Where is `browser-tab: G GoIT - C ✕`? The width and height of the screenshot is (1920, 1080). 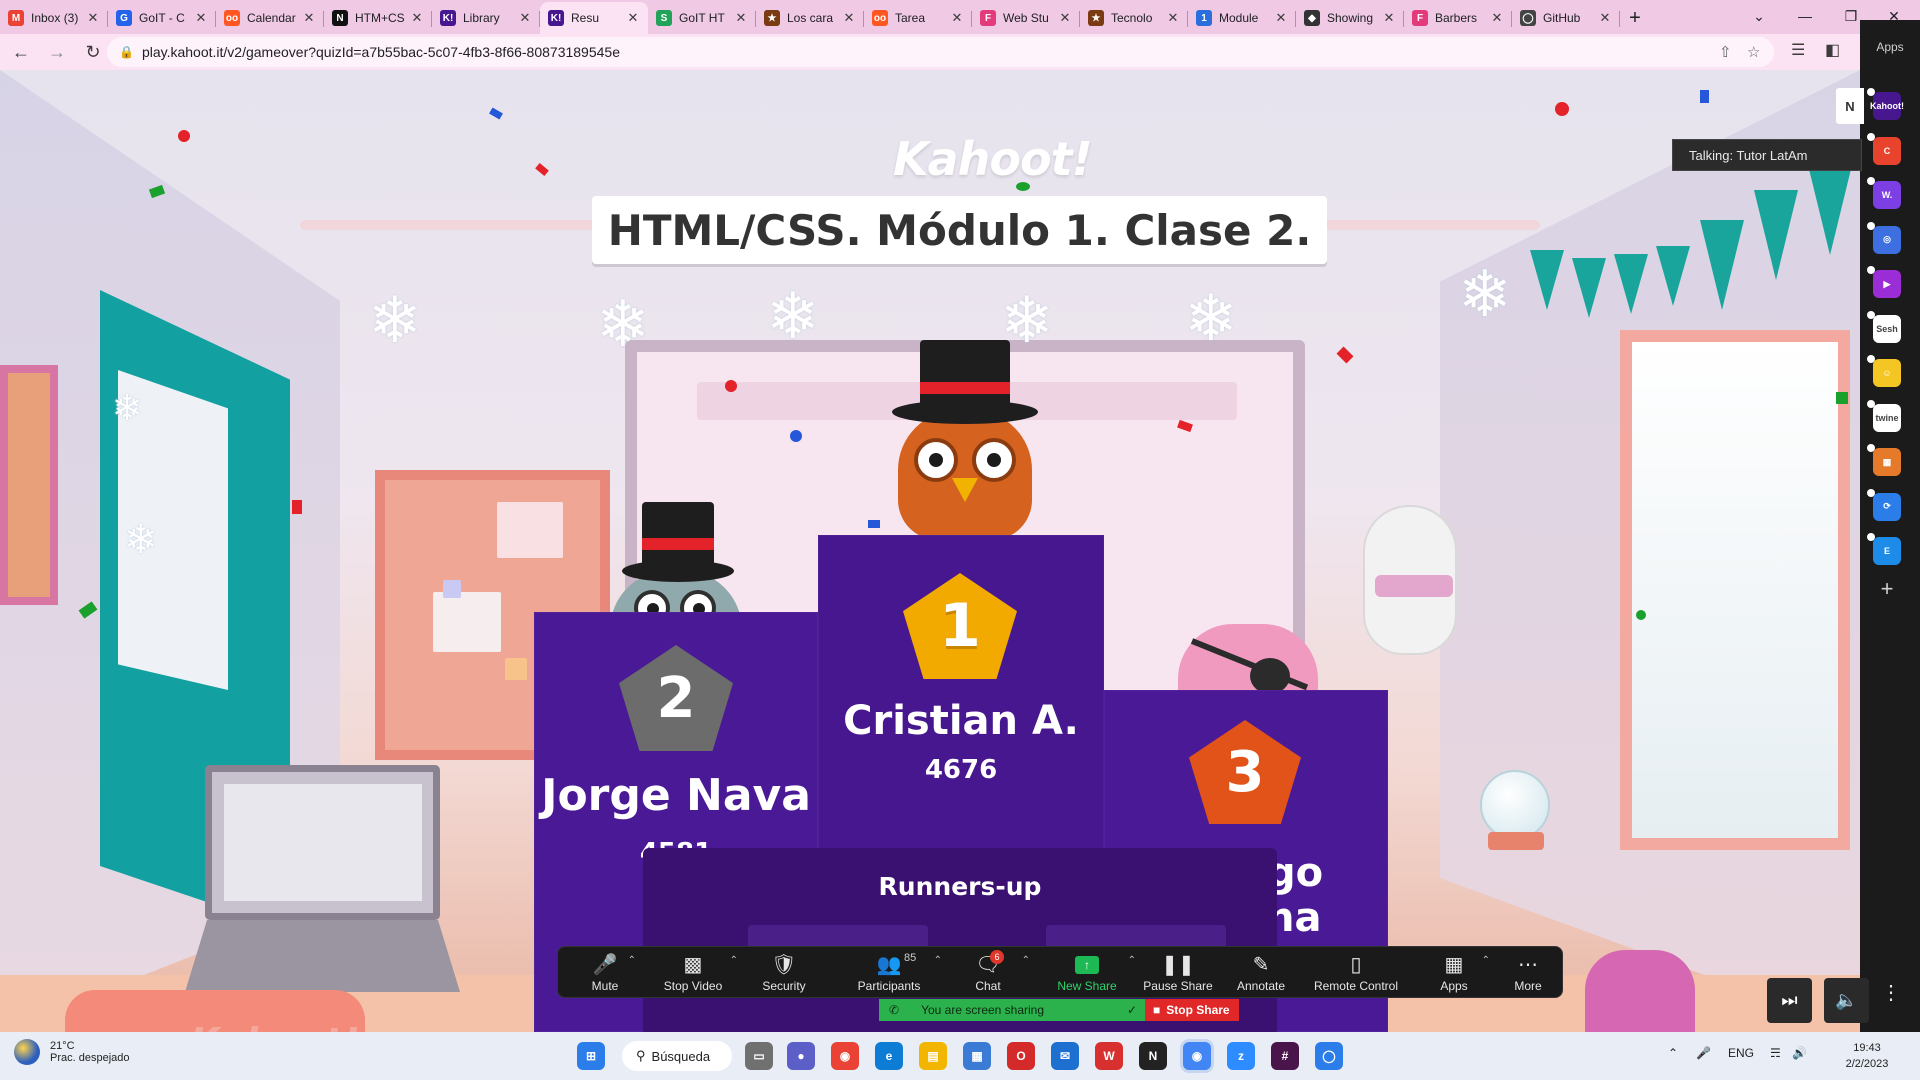 browser-tab: G GoIT - C ✕ is located at coordinates (162, 18).